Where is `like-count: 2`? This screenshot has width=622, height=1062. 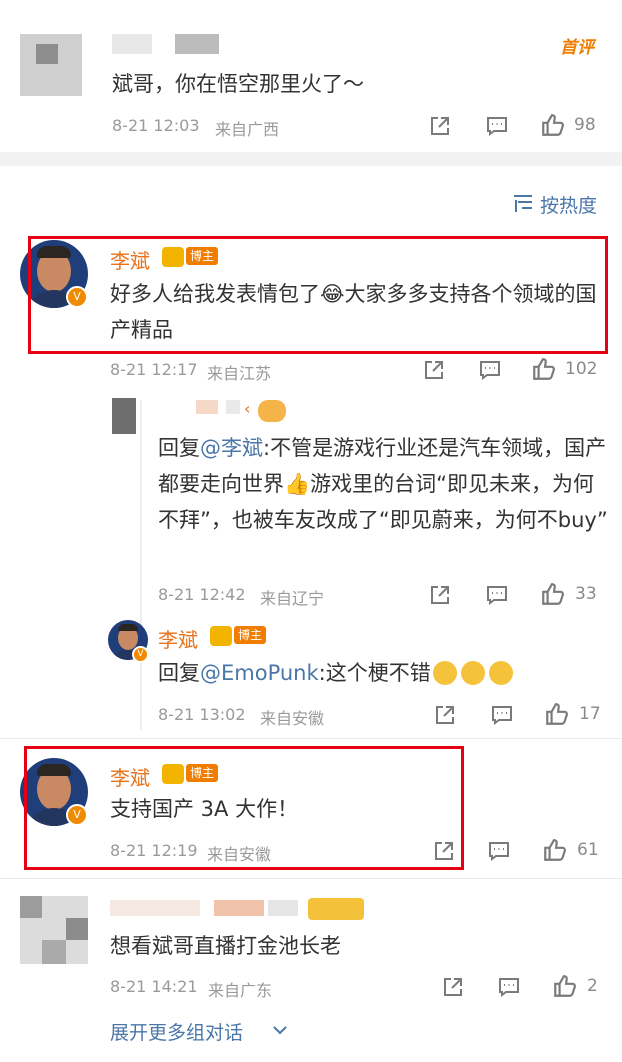 like-count: 2 is located at coordinates (592, 986).